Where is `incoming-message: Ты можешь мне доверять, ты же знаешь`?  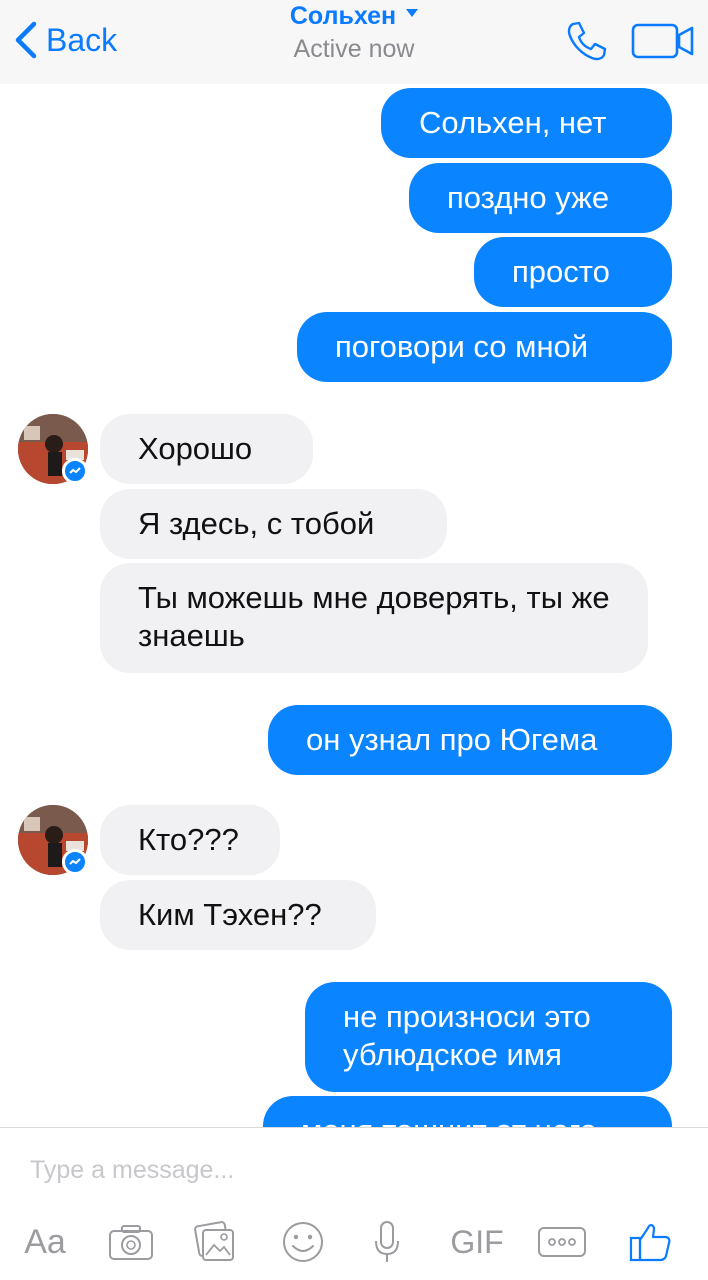 incoming-message: Ты можешь мне доверять, ты же знаешь is located at coordinates (374, 618).